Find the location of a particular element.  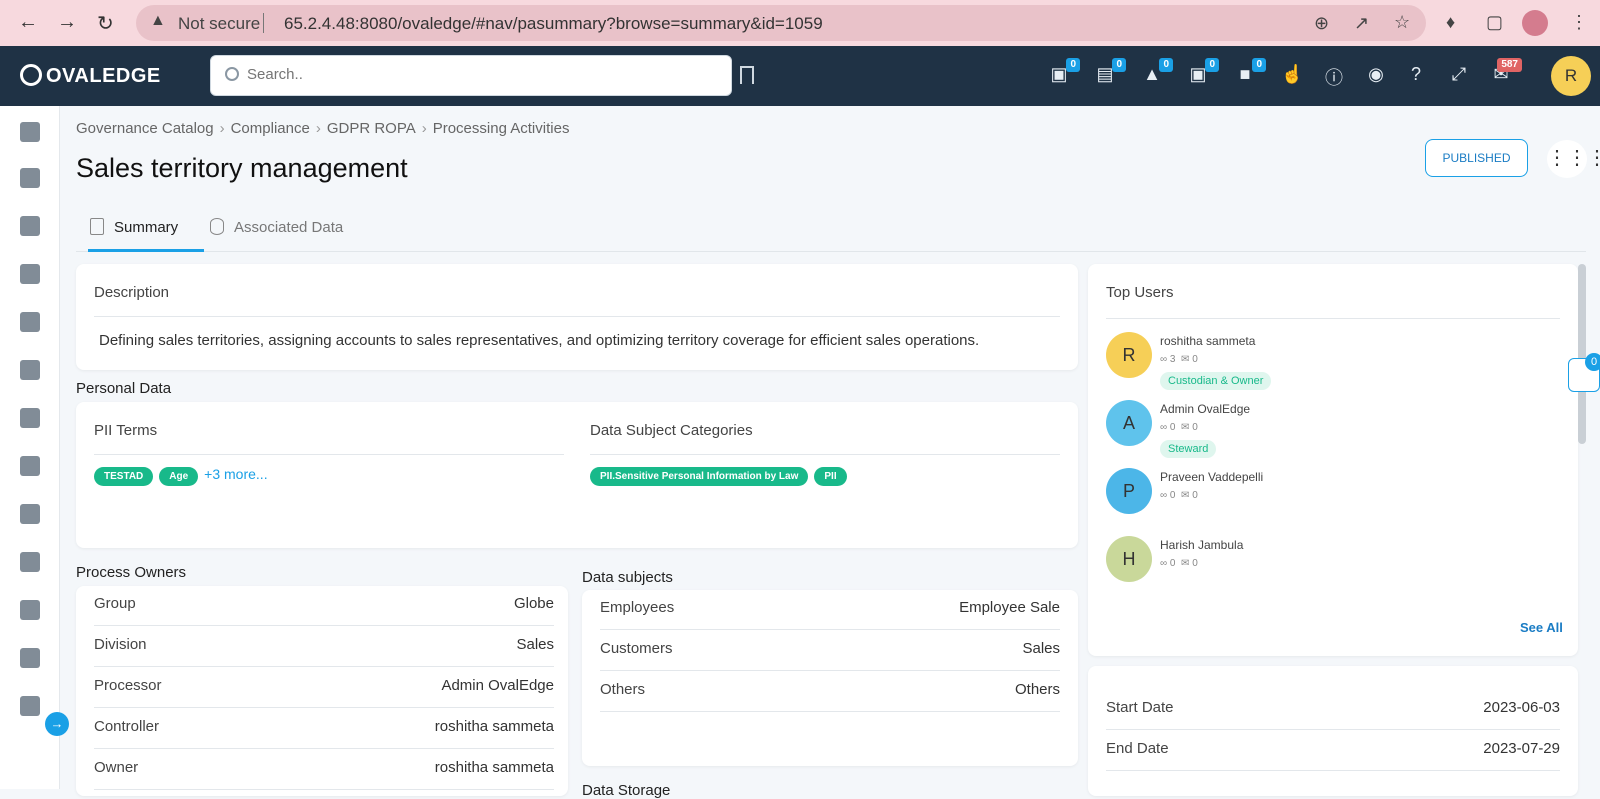

tab-summary: Summary is located at coordinates (146, 230).